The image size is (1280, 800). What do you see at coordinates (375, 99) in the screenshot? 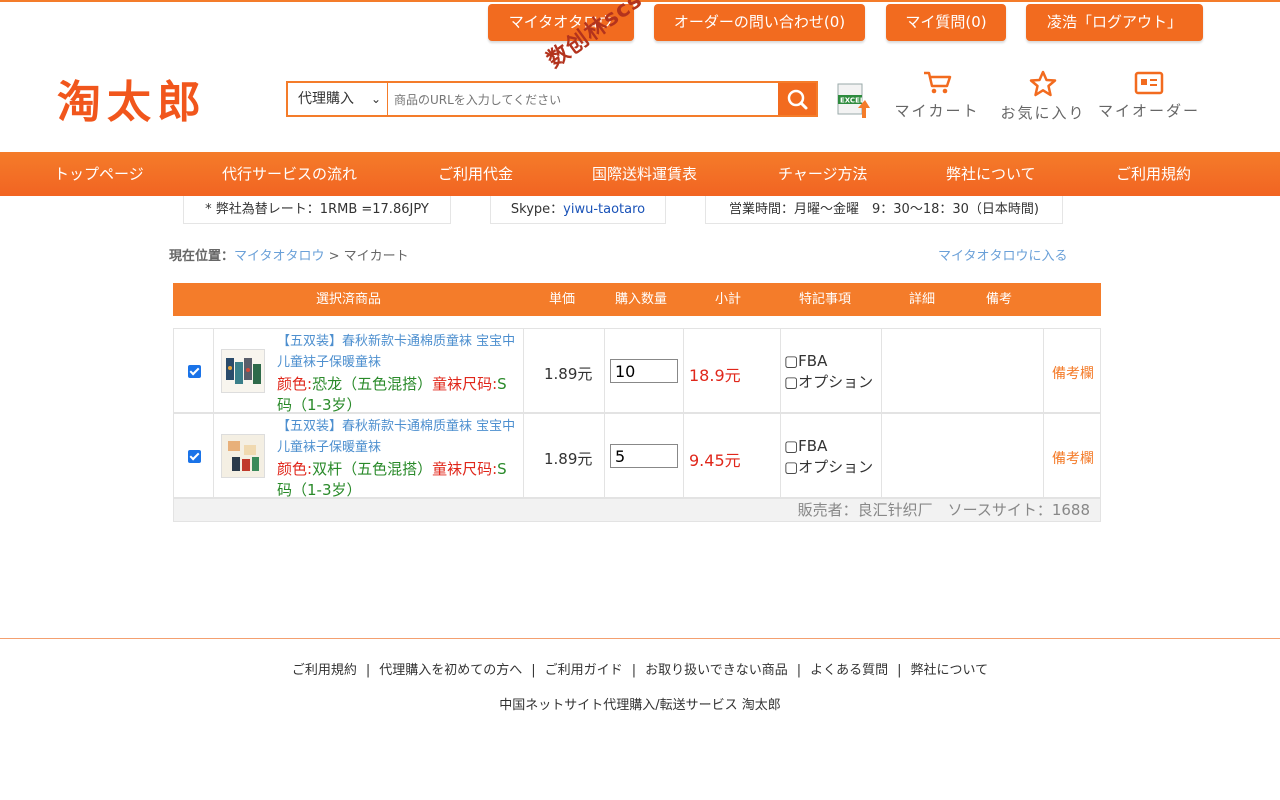
I see `chevron-down-icon: ⌄` at bounding box center [375, 99].